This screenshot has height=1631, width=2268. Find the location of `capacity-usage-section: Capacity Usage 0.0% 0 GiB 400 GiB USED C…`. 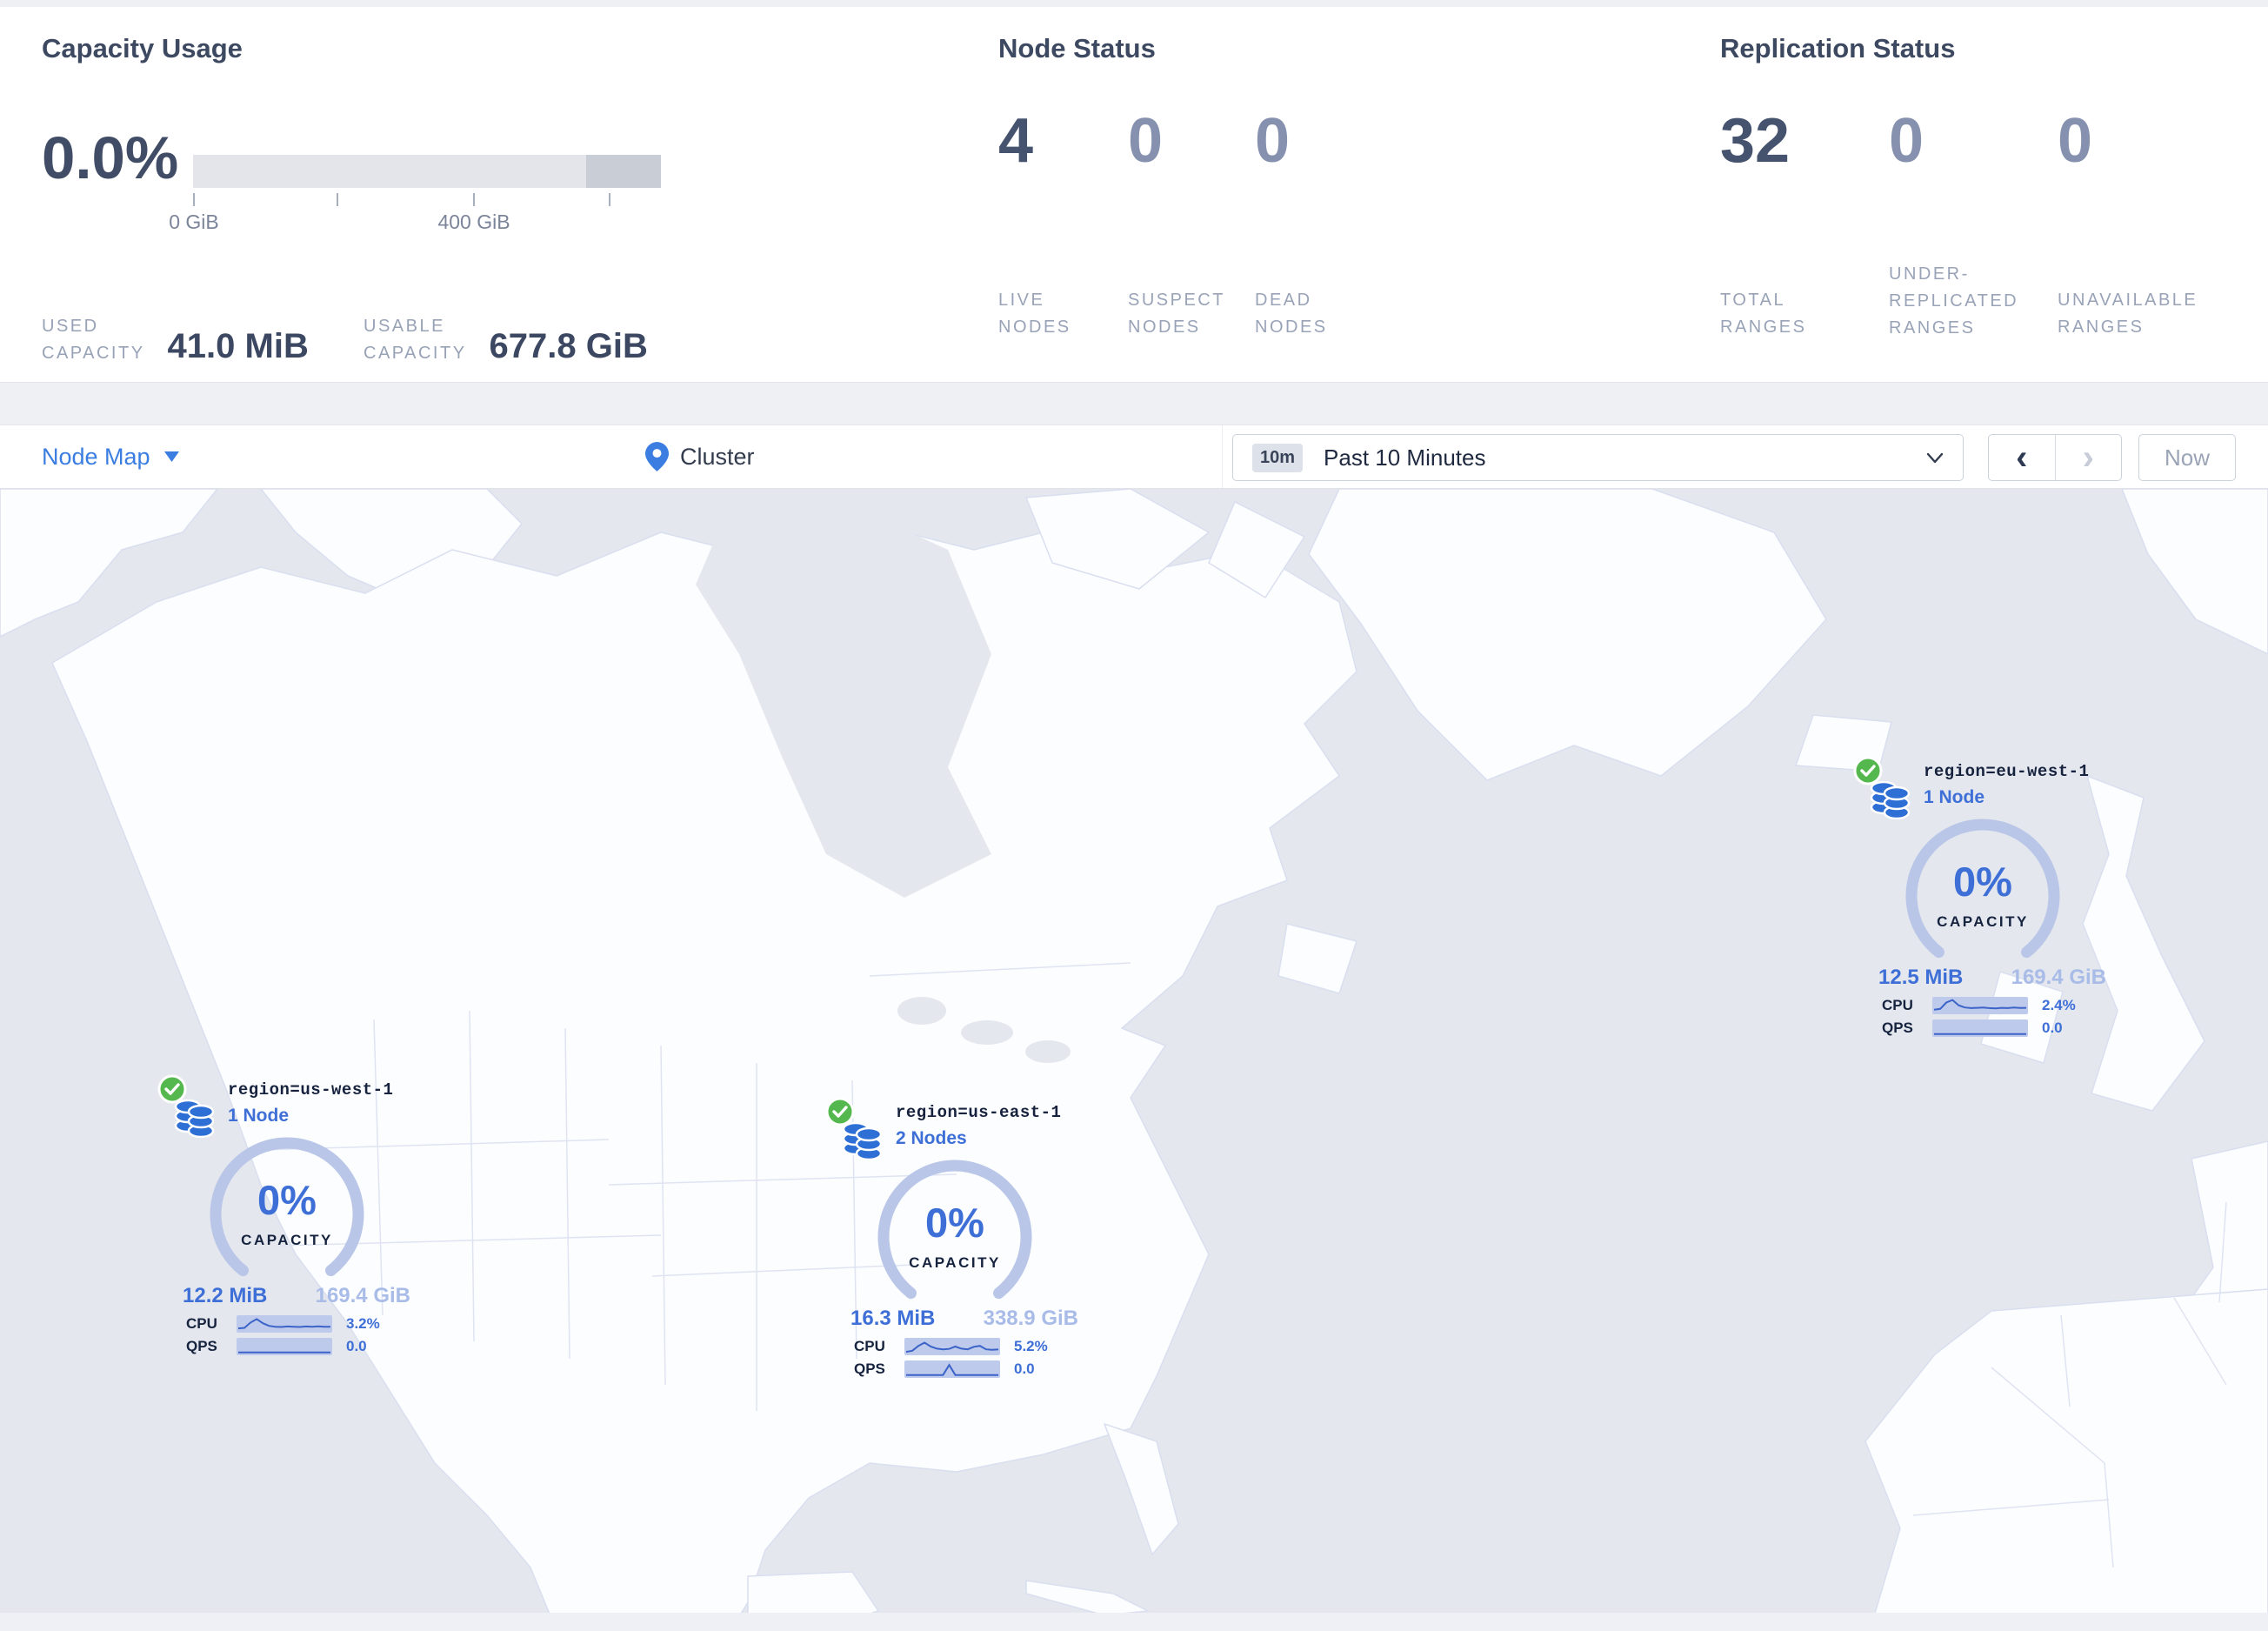

capacity-usage-section: Capacity Usage 0.0% 0 GiB 400 GiB USED C… is located at coordinates (476, 199).